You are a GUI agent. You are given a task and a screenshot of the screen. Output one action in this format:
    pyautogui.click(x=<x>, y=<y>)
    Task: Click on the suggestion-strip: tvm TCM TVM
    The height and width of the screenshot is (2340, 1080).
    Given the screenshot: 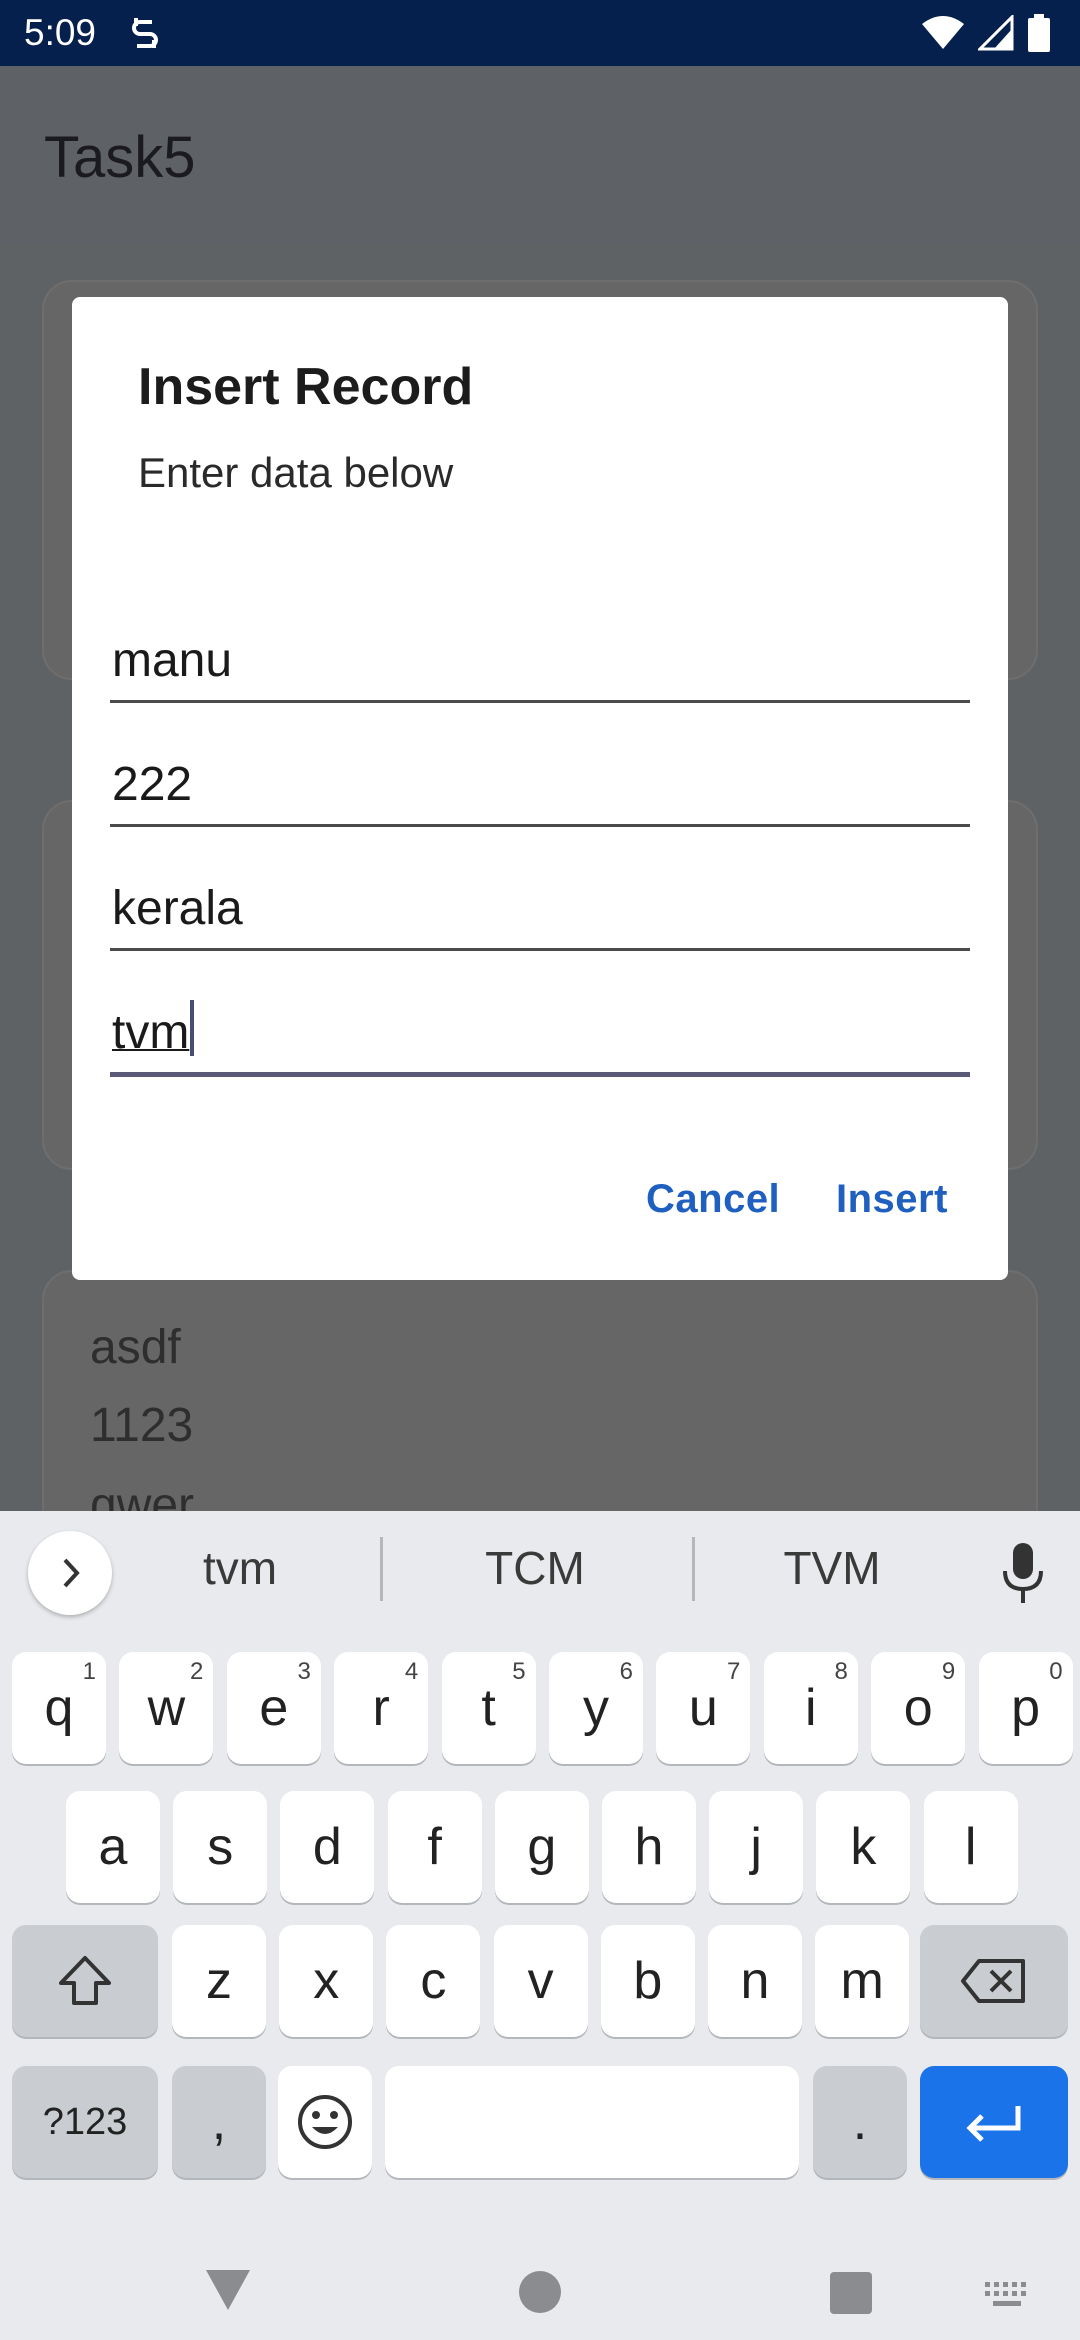 What is the action you would take?
    pyautogui.click(x=540, y=1571)
    